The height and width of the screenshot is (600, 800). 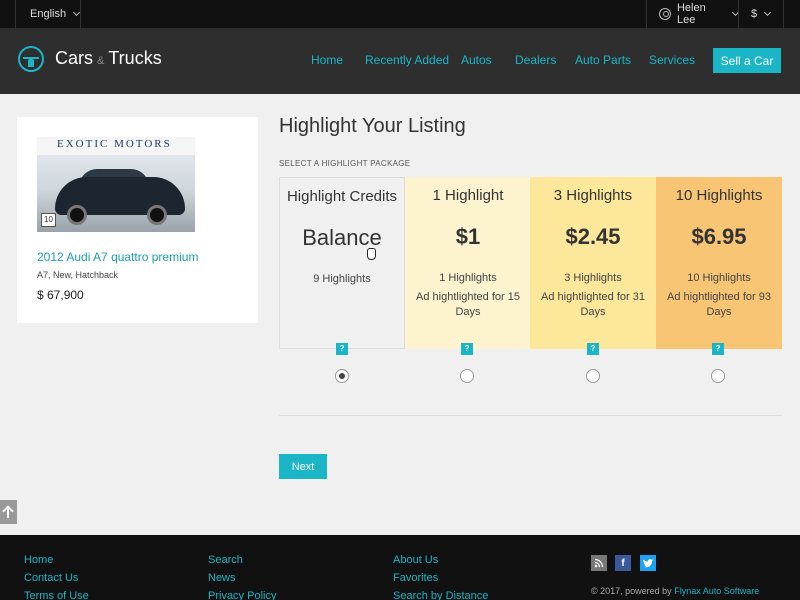 What do you see at coordinates (415, 578) in the screenshot?
I see `footer-link: Favorites` at bounding box center [415, 578].